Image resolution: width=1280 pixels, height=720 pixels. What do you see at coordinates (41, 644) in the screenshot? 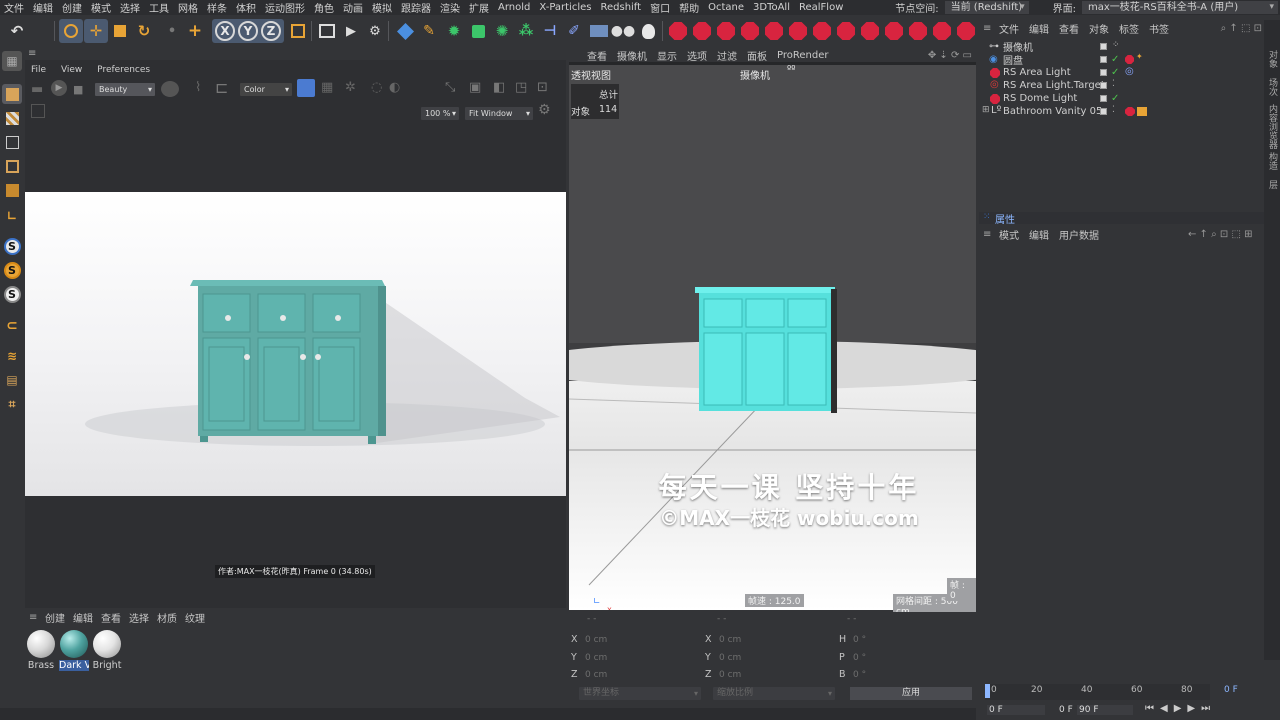
I see `material-ball-brass` at bounding box center [41, 644].